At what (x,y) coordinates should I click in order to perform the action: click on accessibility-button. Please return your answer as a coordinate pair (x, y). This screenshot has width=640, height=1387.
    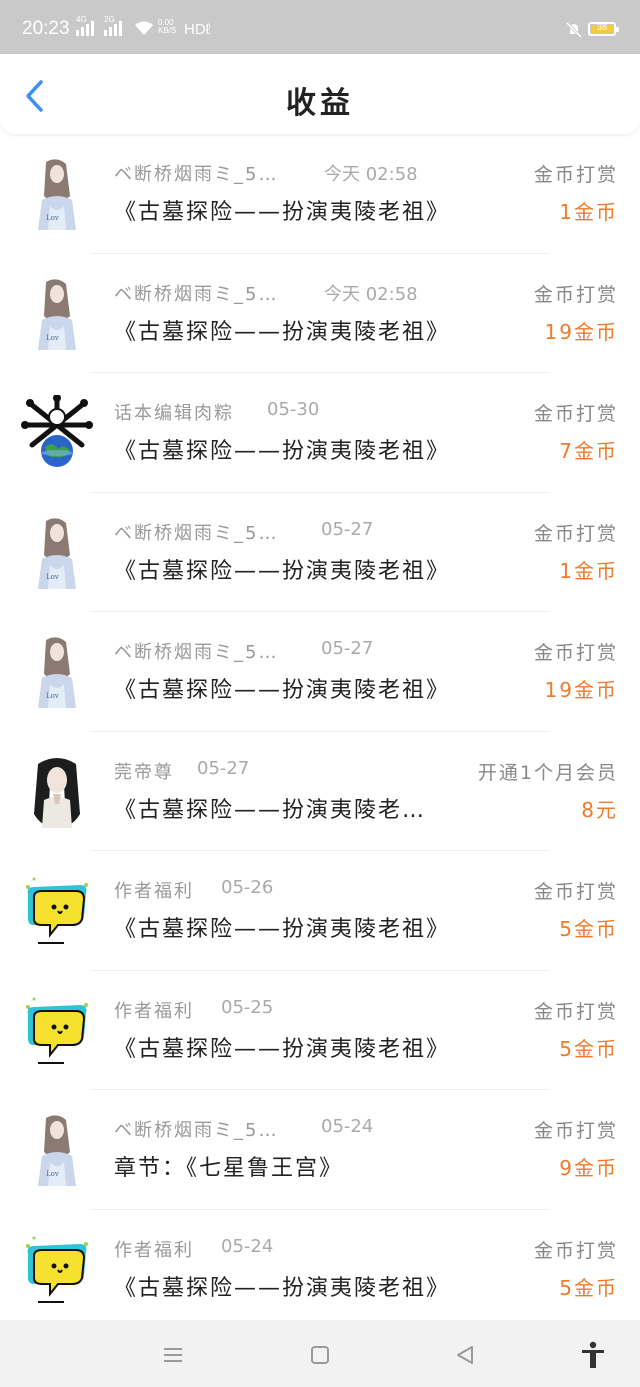
    Looking at the image, I should click on (593, 1355).